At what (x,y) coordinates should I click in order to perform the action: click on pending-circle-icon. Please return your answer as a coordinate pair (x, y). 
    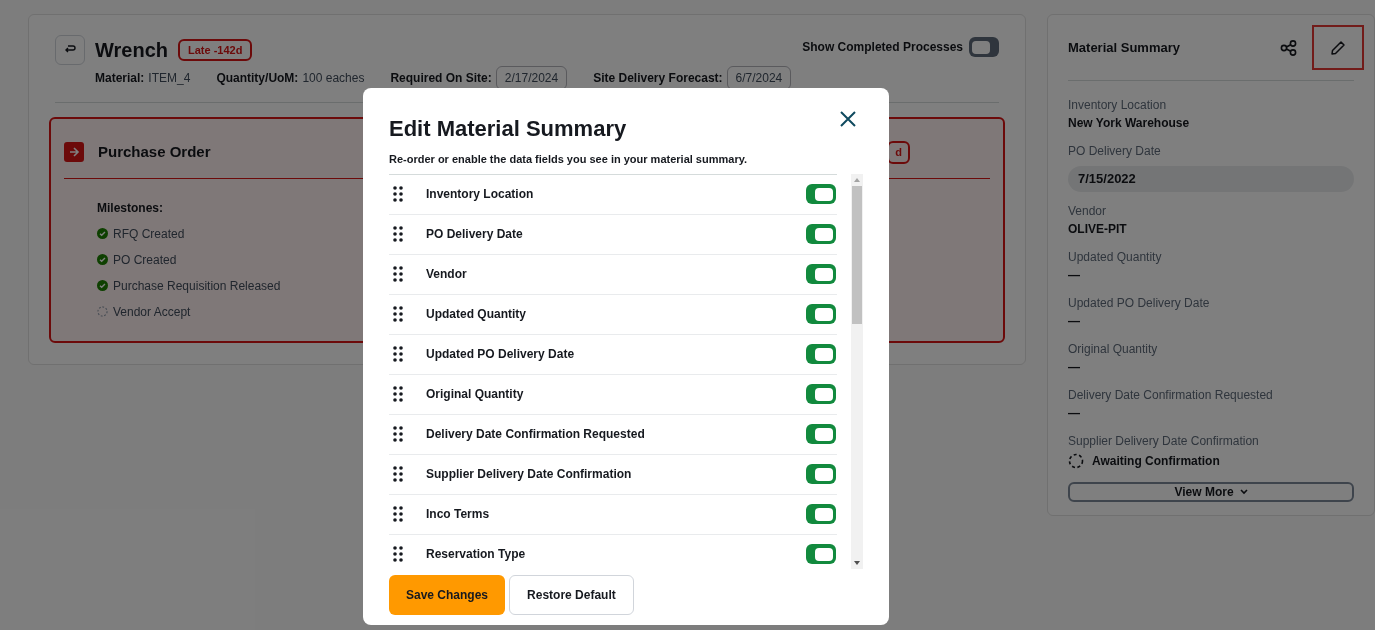
    Looking at the image, I should click on (1076, 460).